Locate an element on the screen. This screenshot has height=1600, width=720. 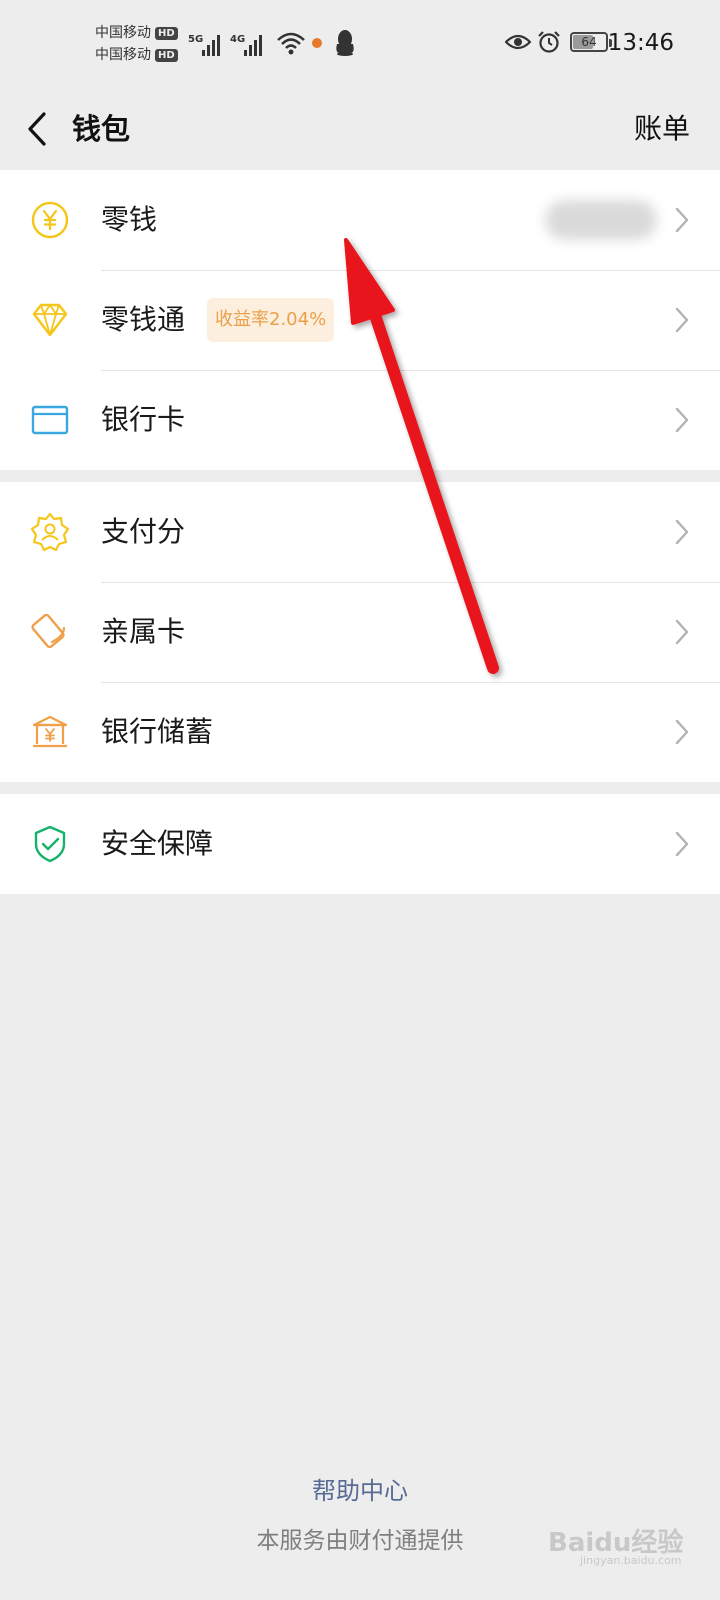
bank-building-icon is located at coordinates (50, 731).